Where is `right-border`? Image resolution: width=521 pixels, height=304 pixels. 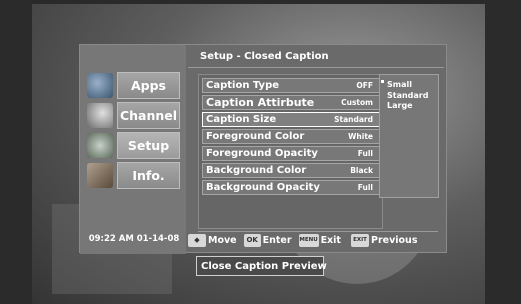
right-border is located at coordinates (503, 152).